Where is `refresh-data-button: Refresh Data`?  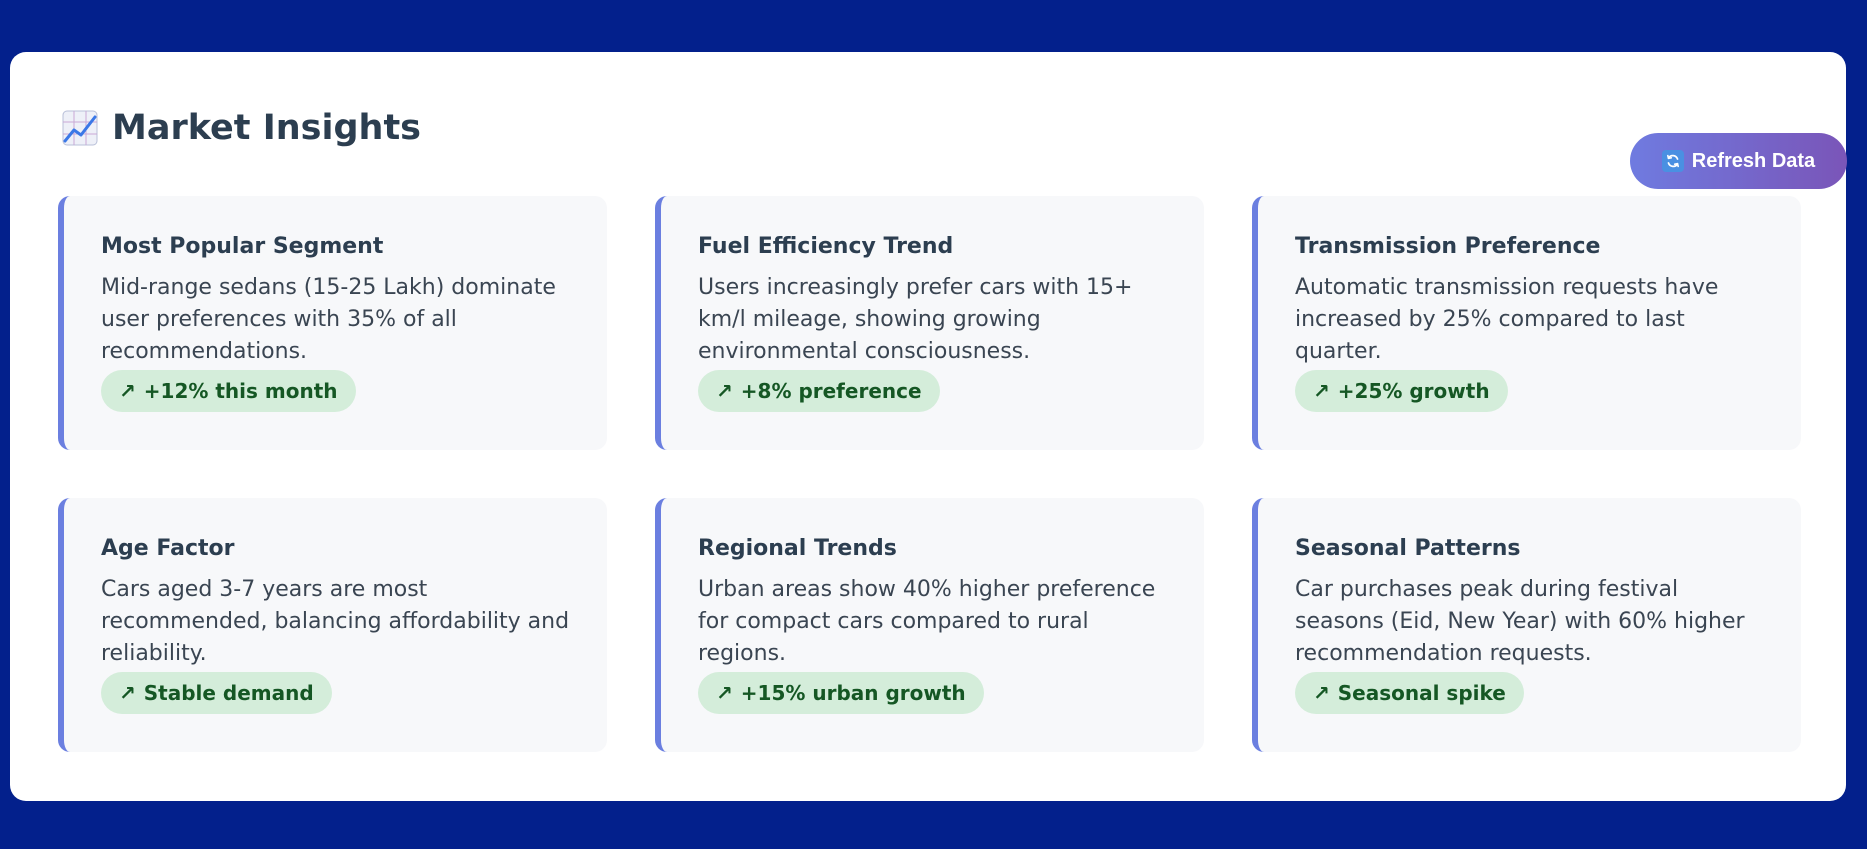
refresh-data-button: Refresh Data is located at coordinates (1738, 161).